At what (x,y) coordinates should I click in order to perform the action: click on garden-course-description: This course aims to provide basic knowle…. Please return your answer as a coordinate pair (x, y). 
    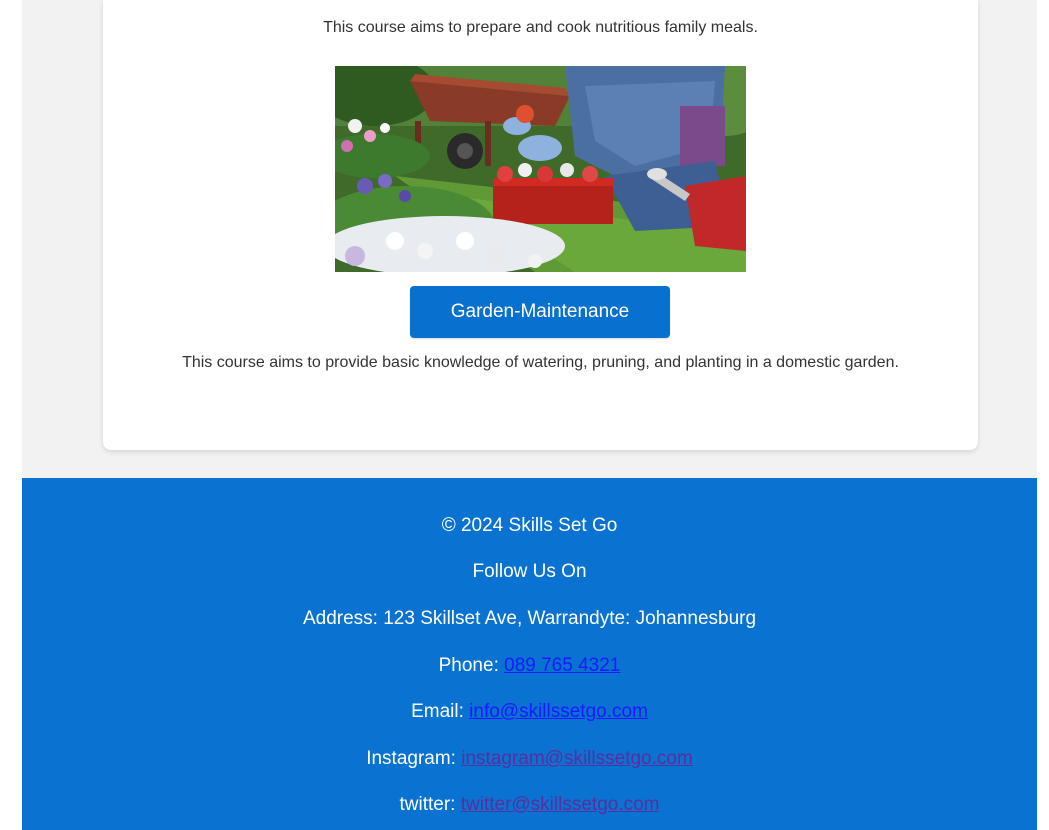
    Looking at the image, I should click on (540, 362).